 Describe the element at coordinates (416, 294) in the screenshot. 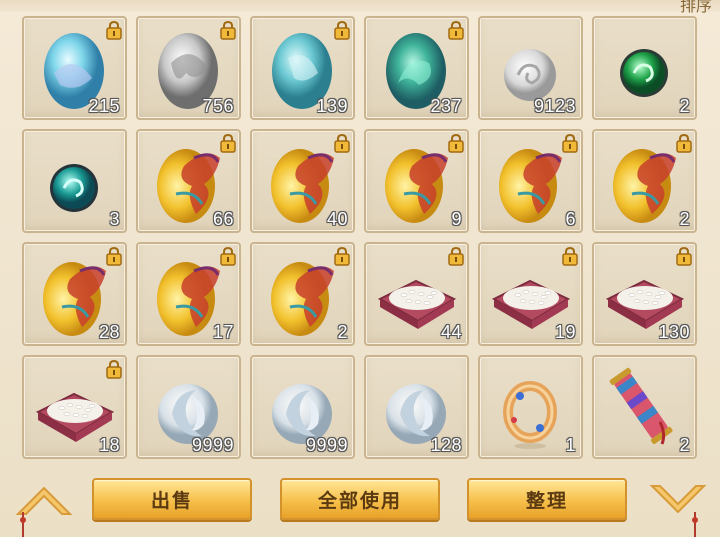

I see `inventory-slot: 44` at that location.